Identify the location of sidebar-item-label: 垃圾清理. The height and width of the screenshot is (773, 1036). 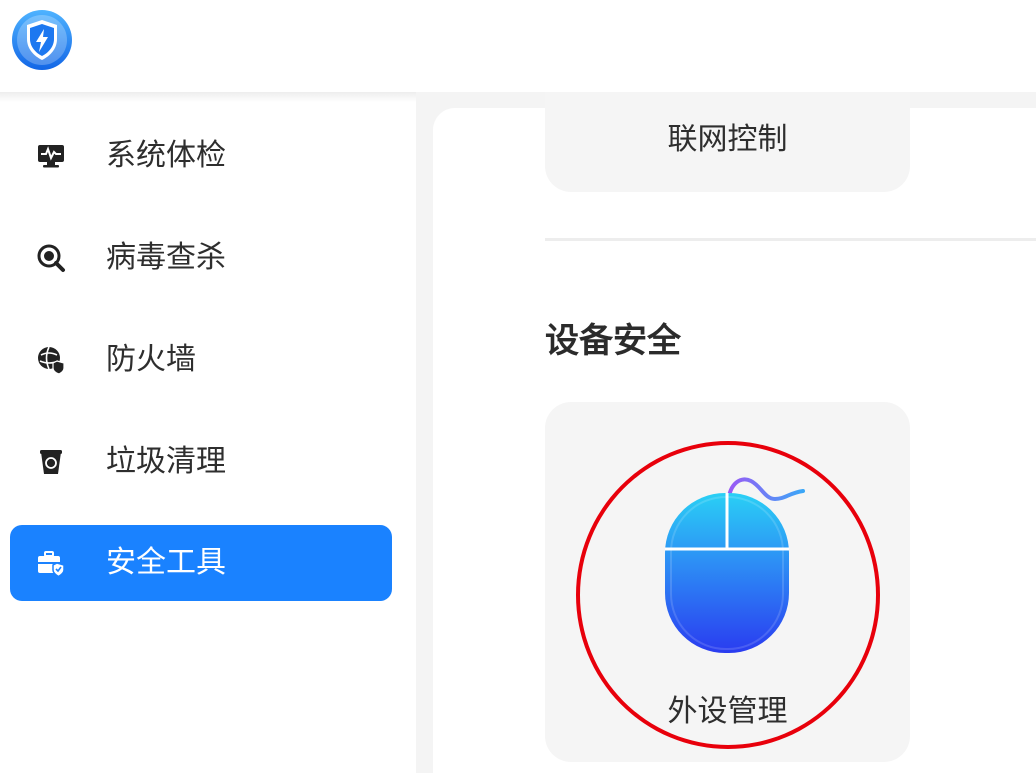
(166, 461).